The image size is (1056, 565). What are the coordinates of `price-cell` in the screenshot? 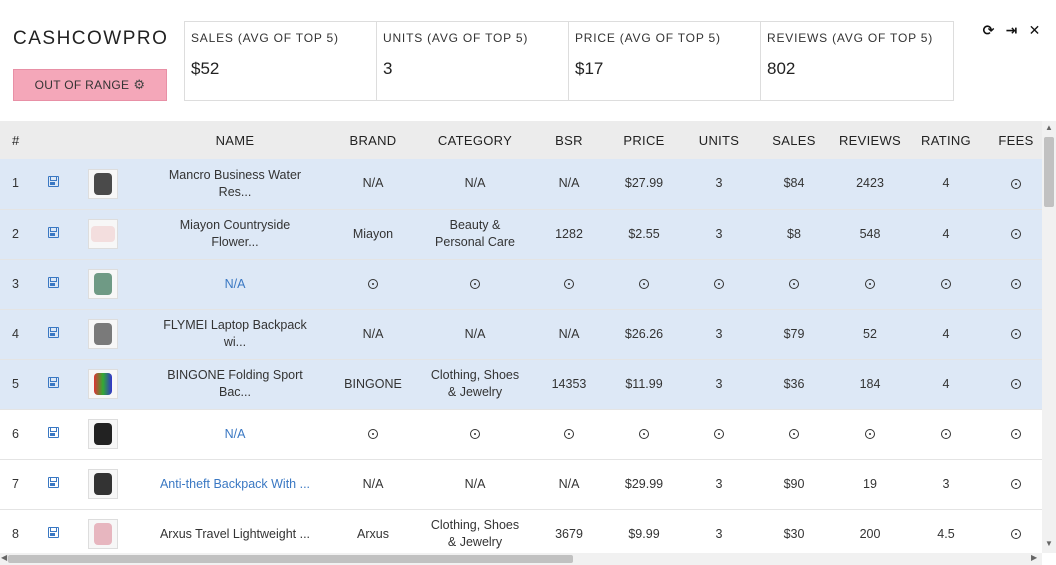 It's located at (644, 434).